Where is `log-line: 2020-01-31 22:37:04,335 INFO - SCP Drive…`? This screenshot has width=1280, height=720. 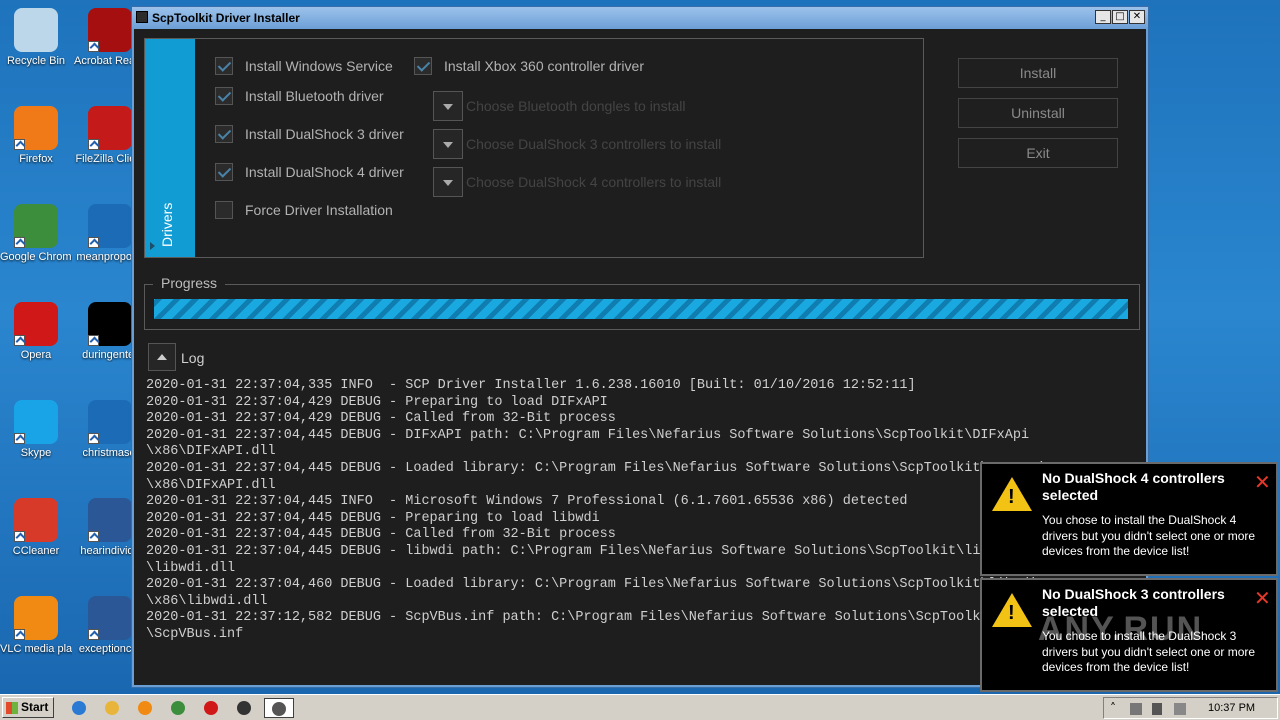 log-line: 2020-01-31 22:37:04,335 INFO - SCP Drive… is located at coordinates (531, 385).